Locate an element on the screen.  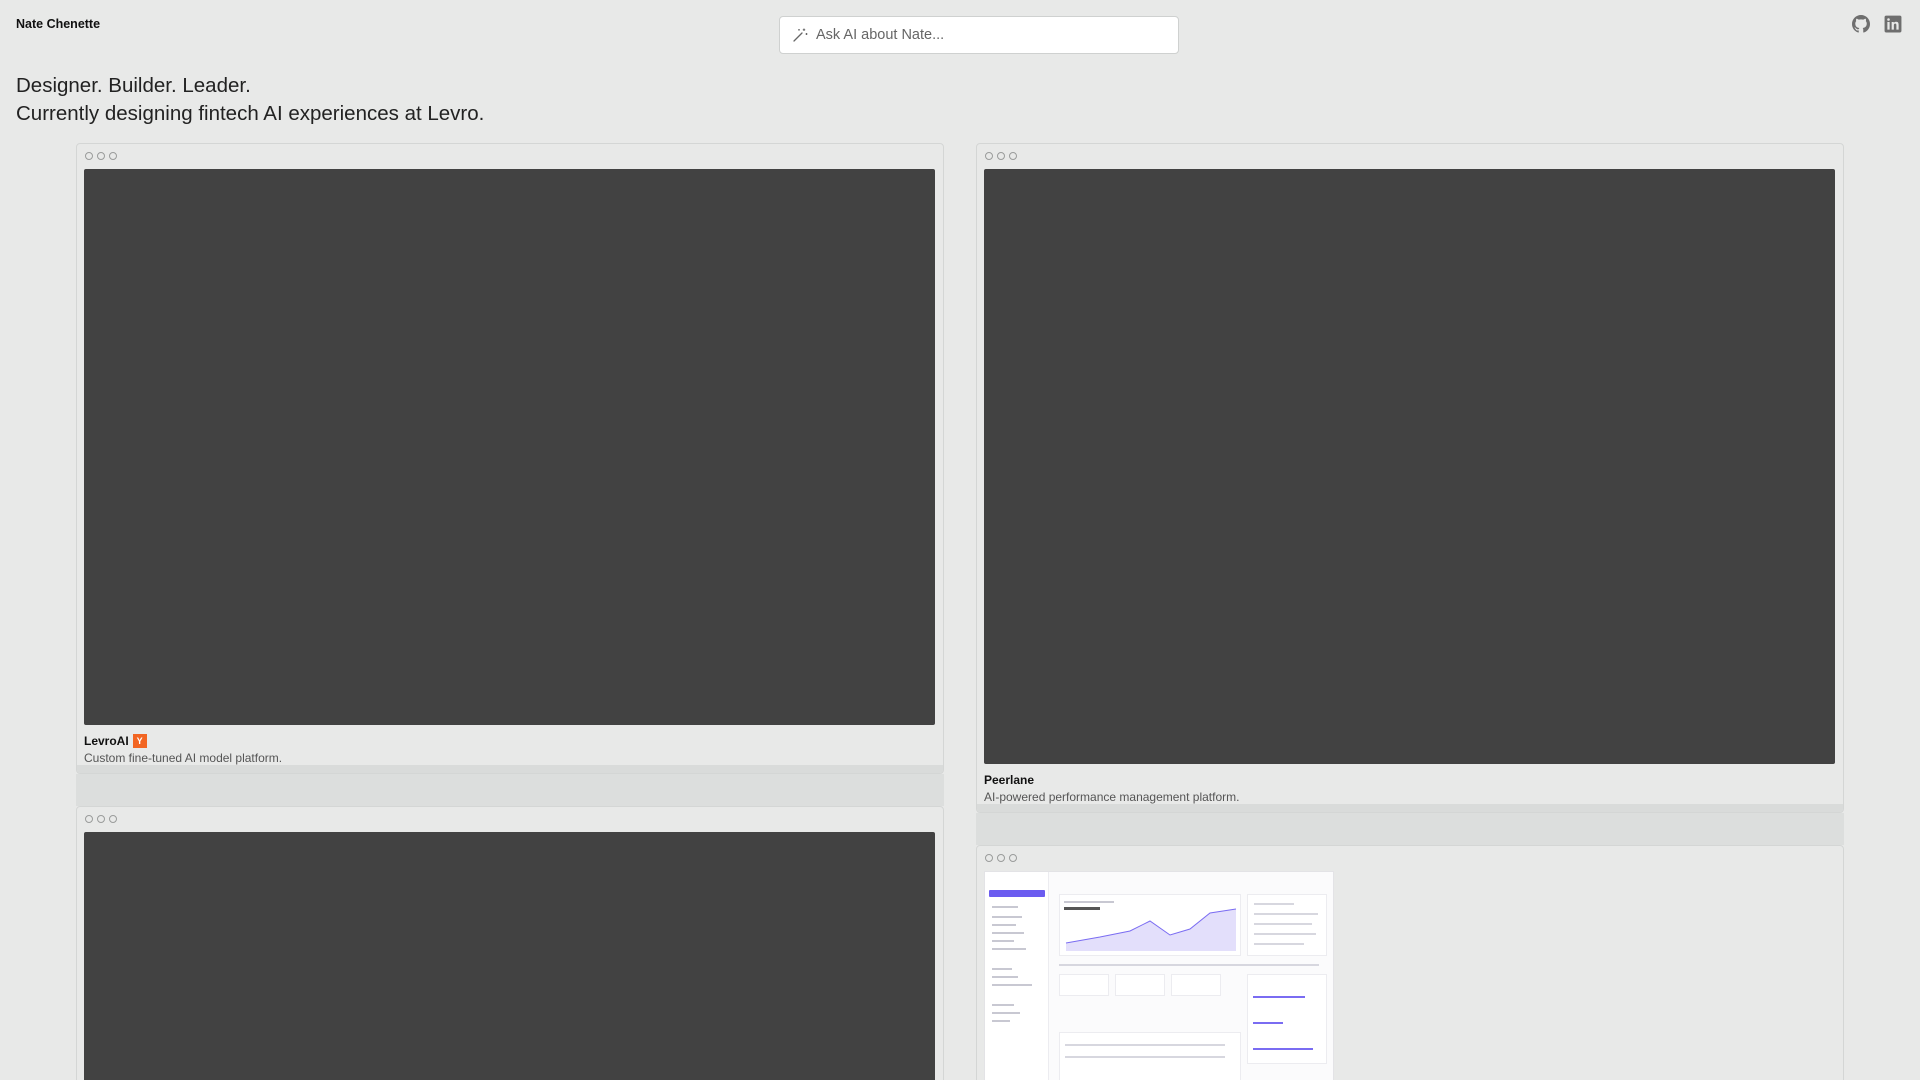
site-name: Nate Chenette is located at coordinates (58, 24).